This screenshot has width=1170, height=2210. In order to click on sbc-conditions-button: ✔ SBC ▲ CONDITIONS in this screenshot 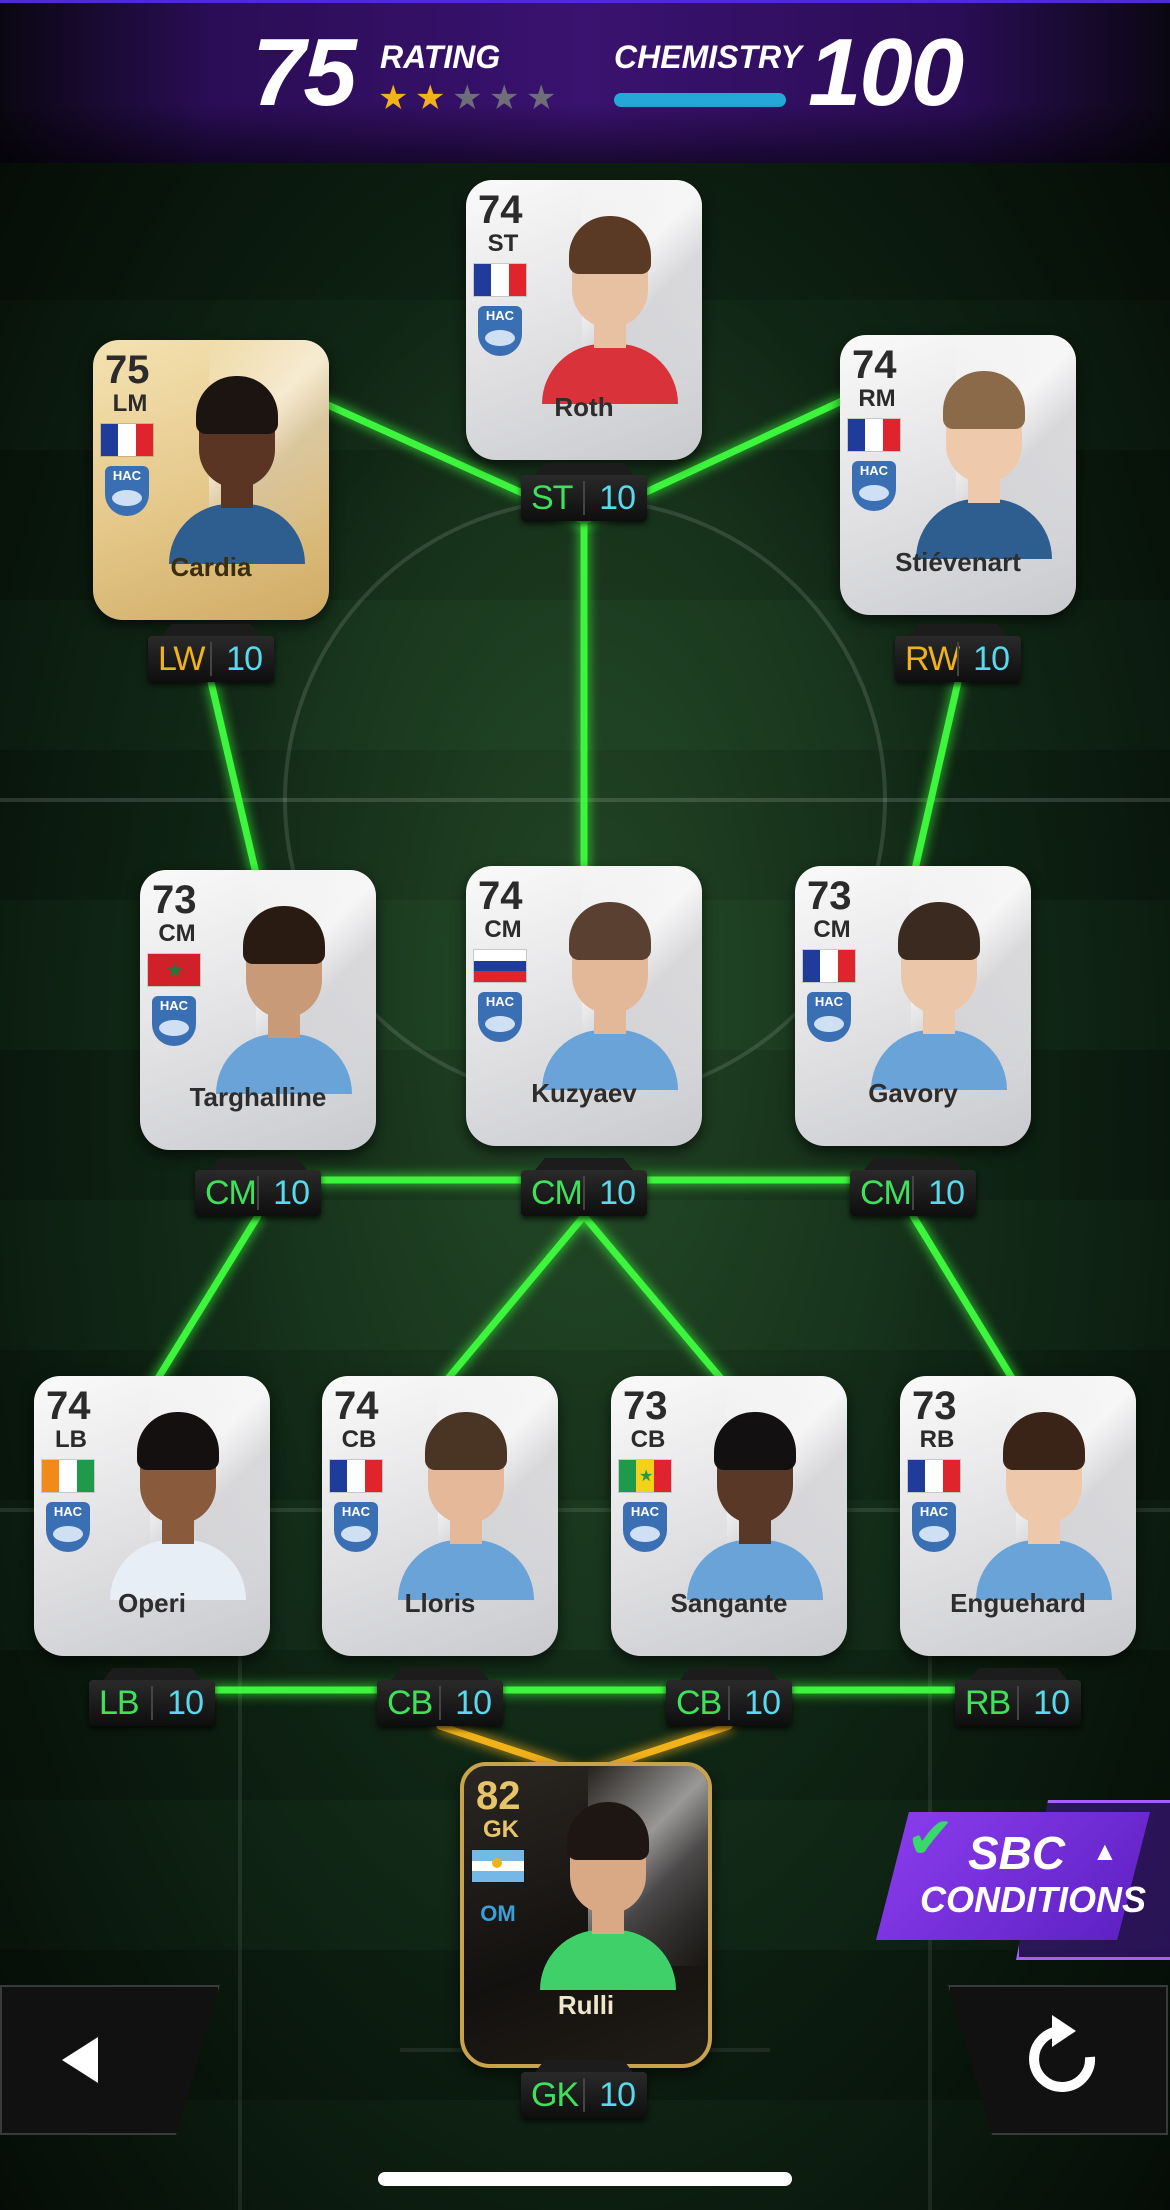, I will do `click(1023, 1880)`.